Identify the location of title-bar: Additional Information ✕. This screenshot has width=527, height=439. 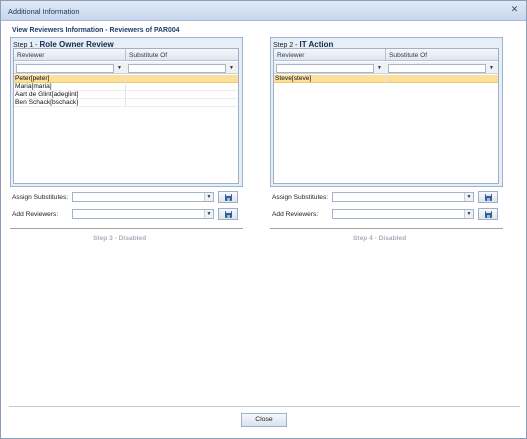
(263, 11).